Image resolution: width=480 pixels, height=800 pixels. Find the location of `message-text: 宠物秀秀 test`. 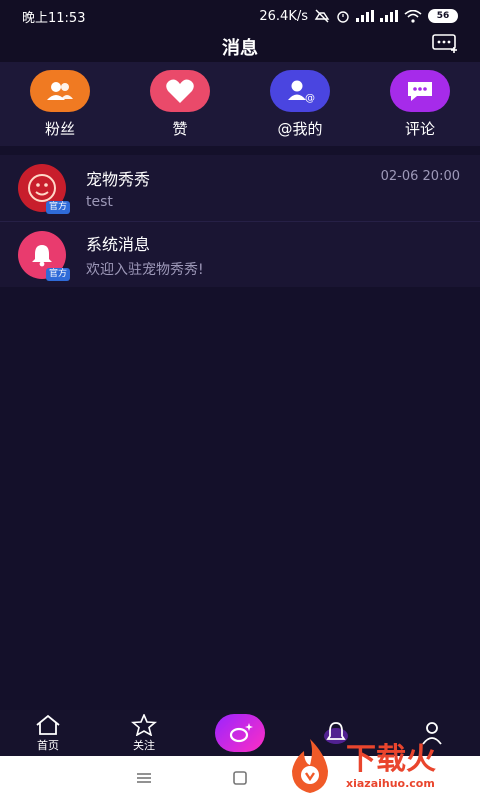

message-text: 宠物秀秀 test is located at coordinates (118, 188).